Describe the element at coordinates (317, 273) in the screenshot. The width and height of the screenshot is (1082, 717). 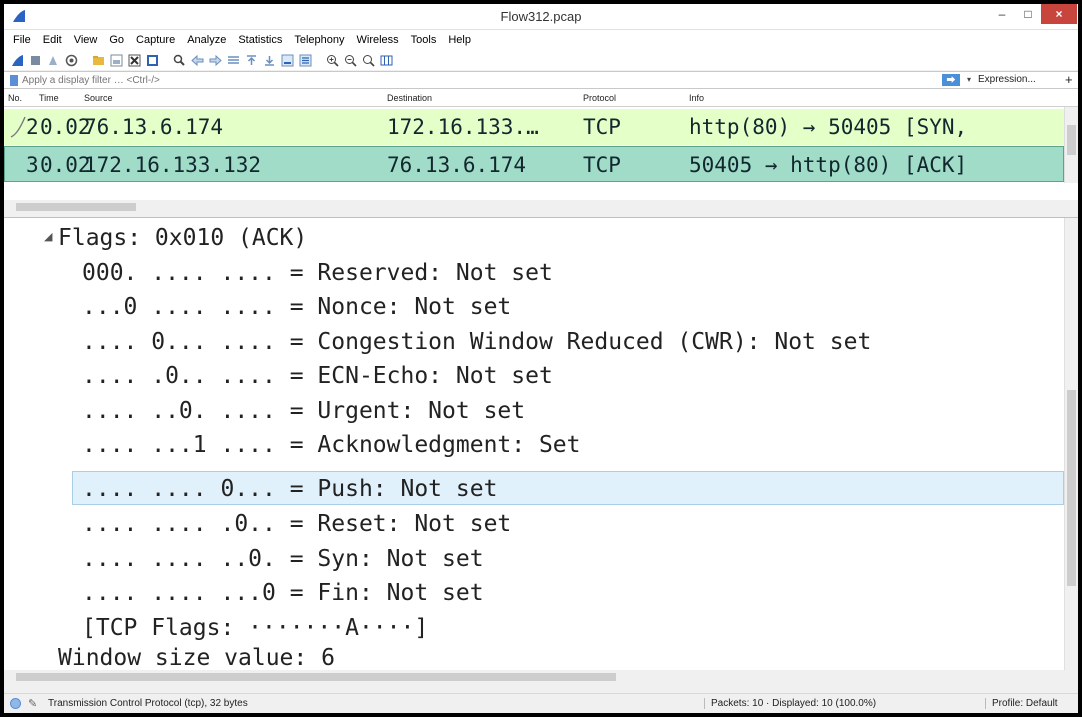
I see `detail-tree-item: 000. .... .... = Reserved: Not set` at that location.